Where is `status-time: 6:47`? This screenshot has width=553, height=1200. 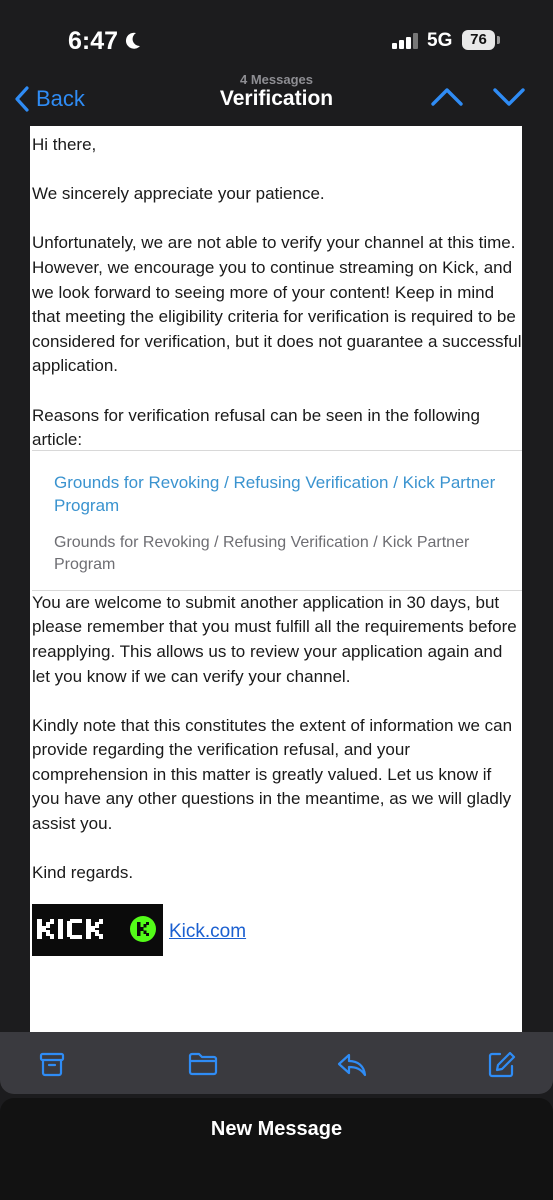
status-time: 6:47 is located at coordinates (93, 41).